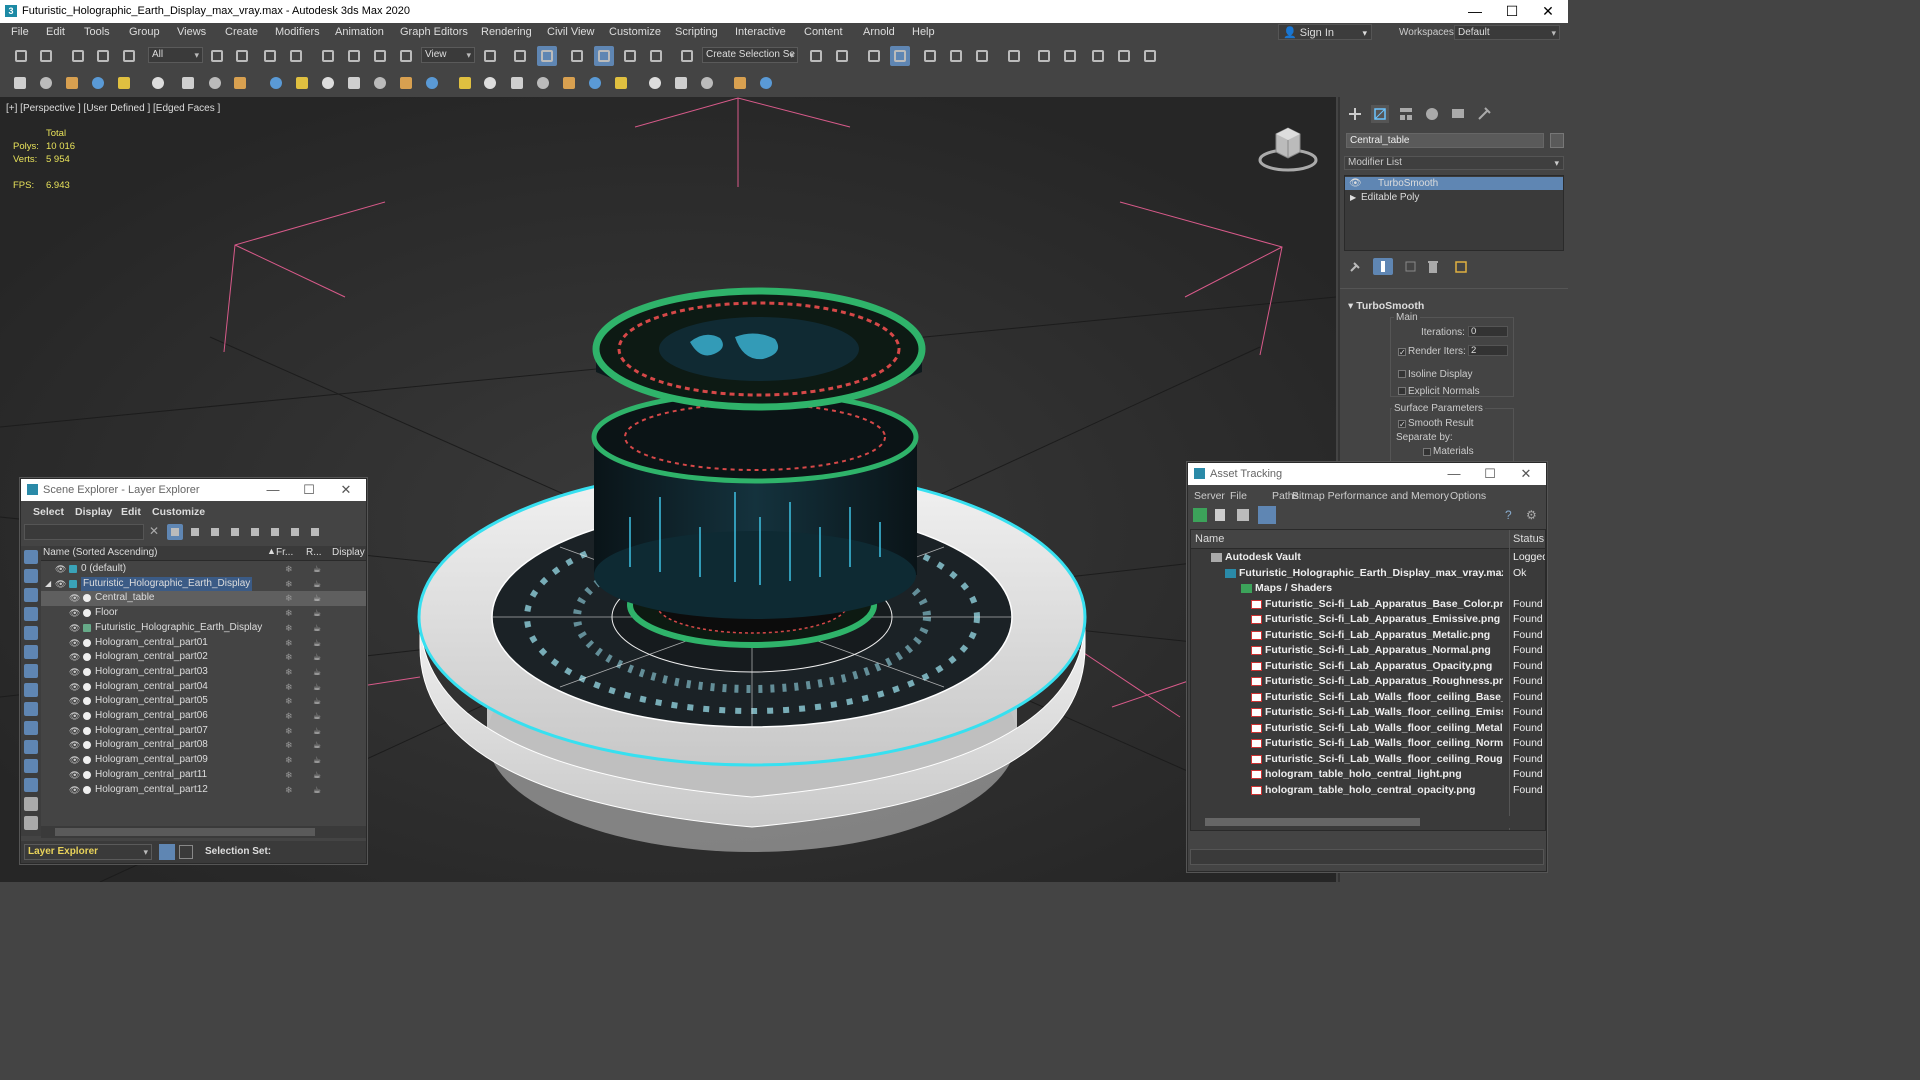 This screenshot has height=1080, width=1920. What do you see at coordinates (750, 55) in the screenshot?
I see `named-selection-set-dropdown: Create Selection Se` at bounding box center [750, 55].